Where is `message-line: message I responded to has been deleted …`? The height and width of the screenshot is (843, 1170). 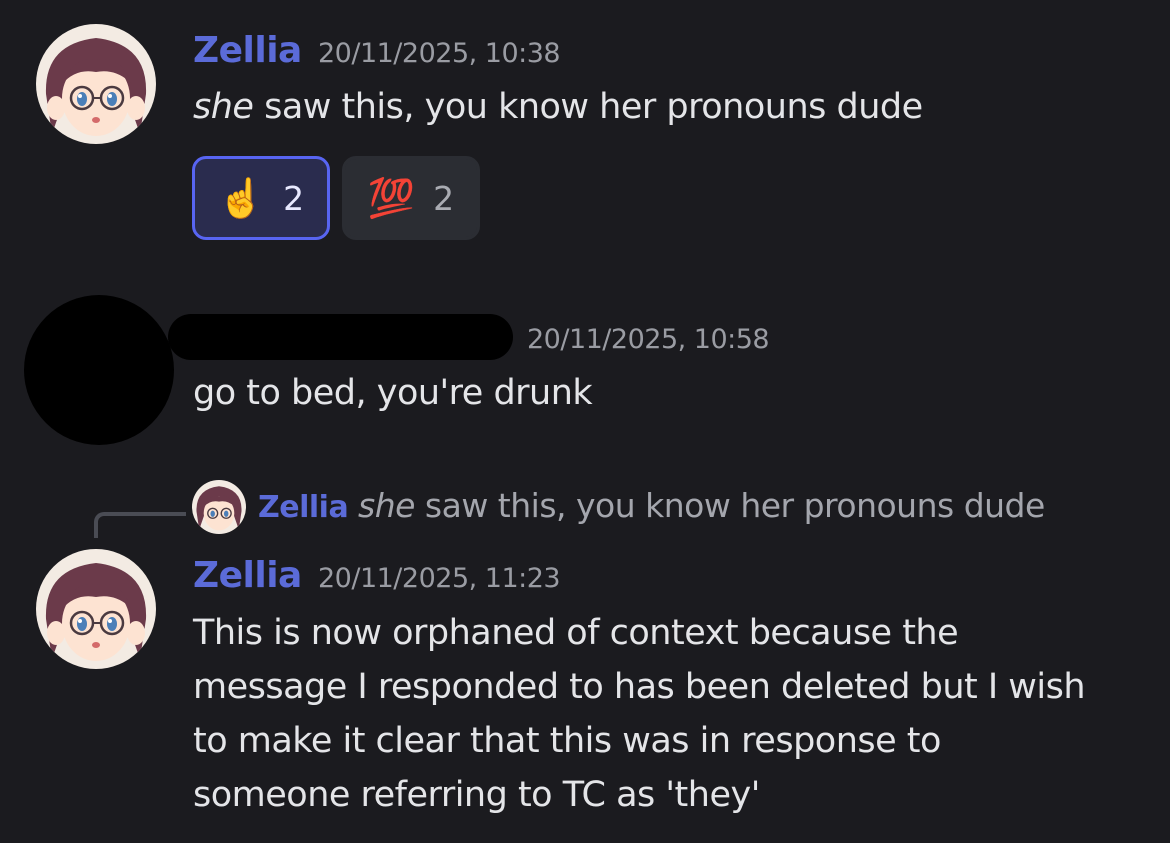 message-line: message I responded to has been deleted … is located at coordinates (639, 687).